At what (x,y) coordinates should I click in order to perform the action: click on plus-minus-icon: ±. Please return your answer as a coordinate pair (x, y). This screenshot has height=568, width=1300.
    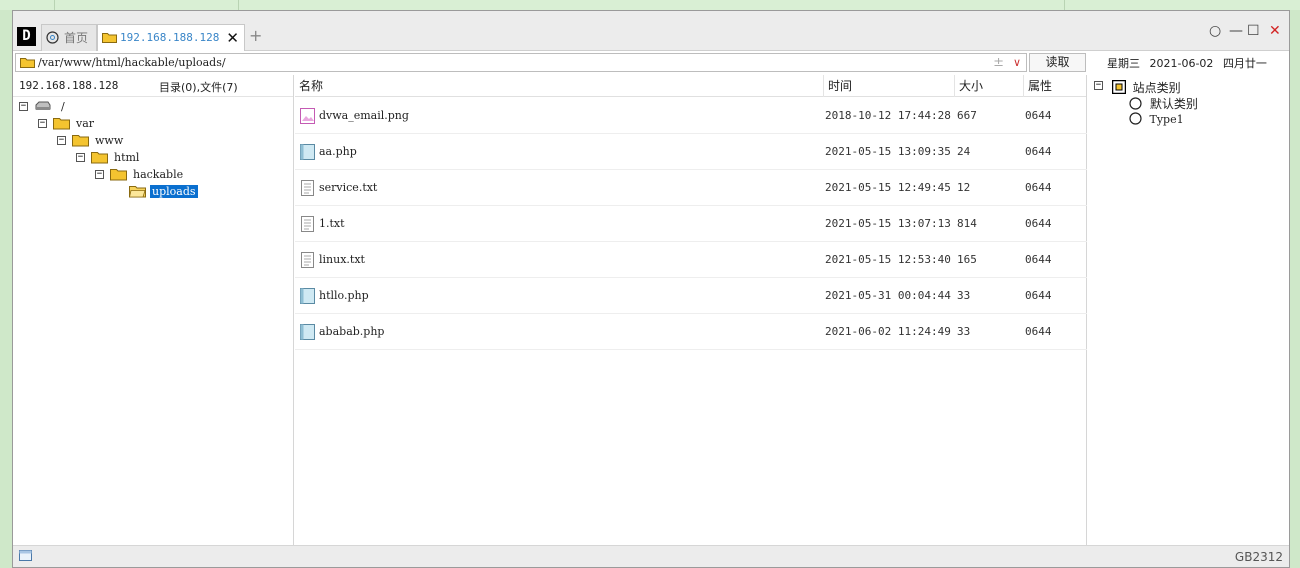
    Looking at the image, I should click on (998, 62).